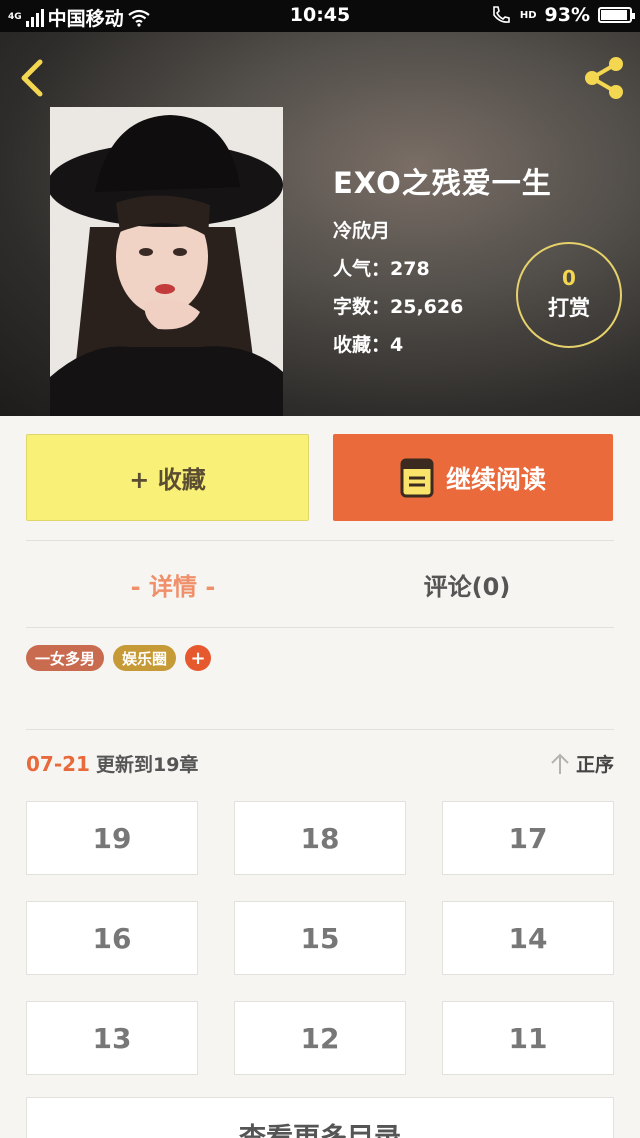 This screenshot has height=1138, width=640. Describe the element at coordinates (616, 15) in the screenshot. I see `battery-icon` at that location.